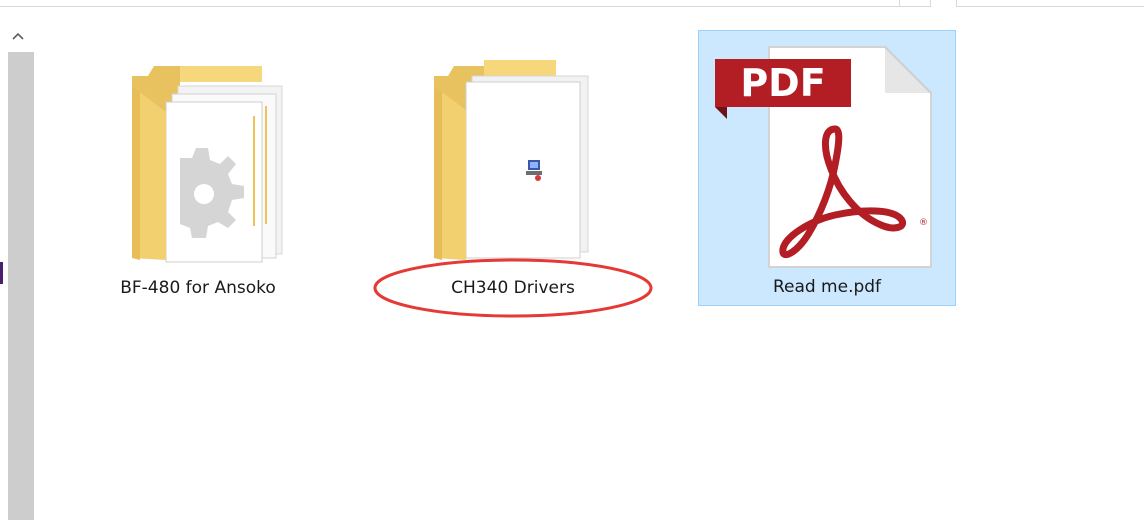 The width and height of the screenshot is (1144, 520). I want to click on file-name-label: Read me.pdf, so click(827, 287).